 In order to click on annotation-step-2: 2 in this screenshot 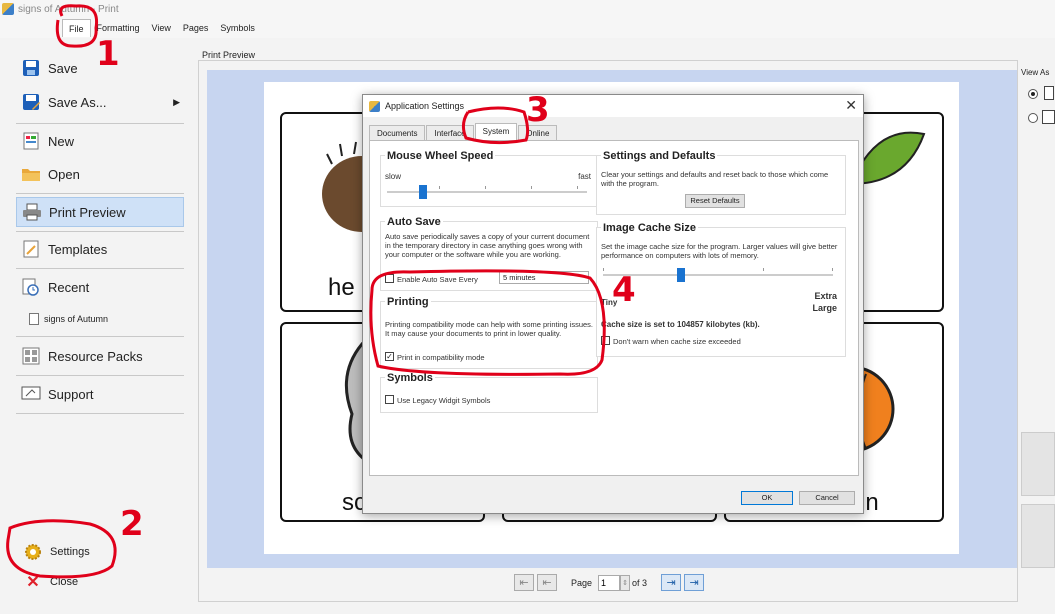, I will do `click(132, 524)`.